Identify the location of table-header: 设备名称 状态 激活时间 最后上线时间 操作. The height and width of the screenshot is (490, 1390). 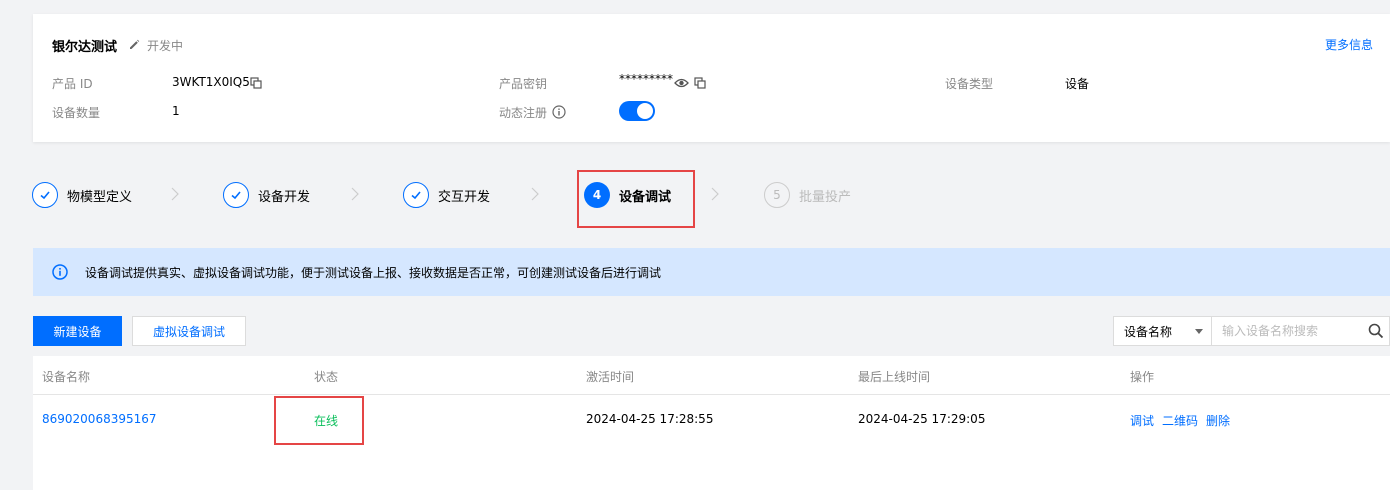
(711, 375).